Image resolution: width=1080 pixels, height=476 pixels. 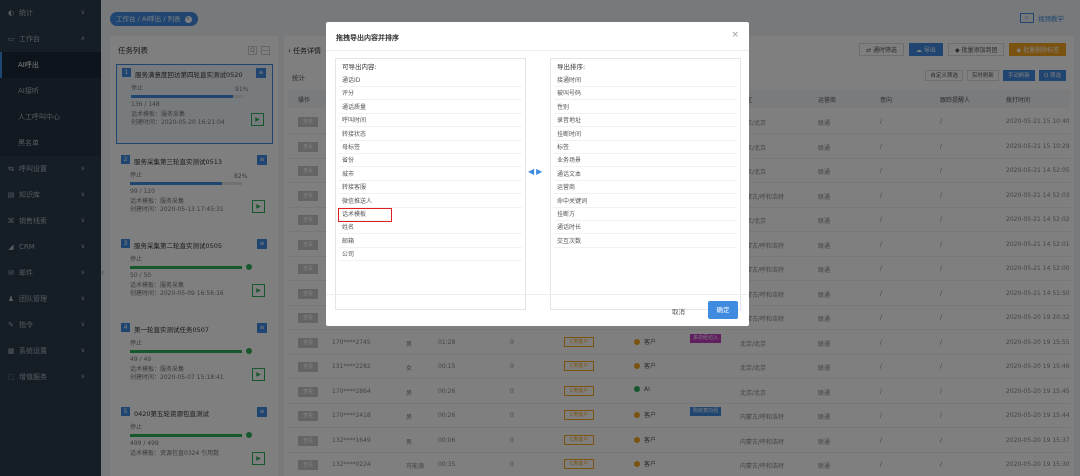 What do you see at coordinates (430, 81) in the screenshot?
I see `available-field-item: 通话ID` at bounding box center [430, 81].